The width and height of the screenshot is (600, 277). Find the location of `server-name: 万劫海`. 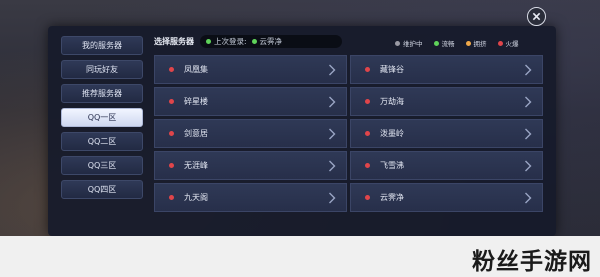

server-name: 万劫海 is located at coordinates (392, 101).